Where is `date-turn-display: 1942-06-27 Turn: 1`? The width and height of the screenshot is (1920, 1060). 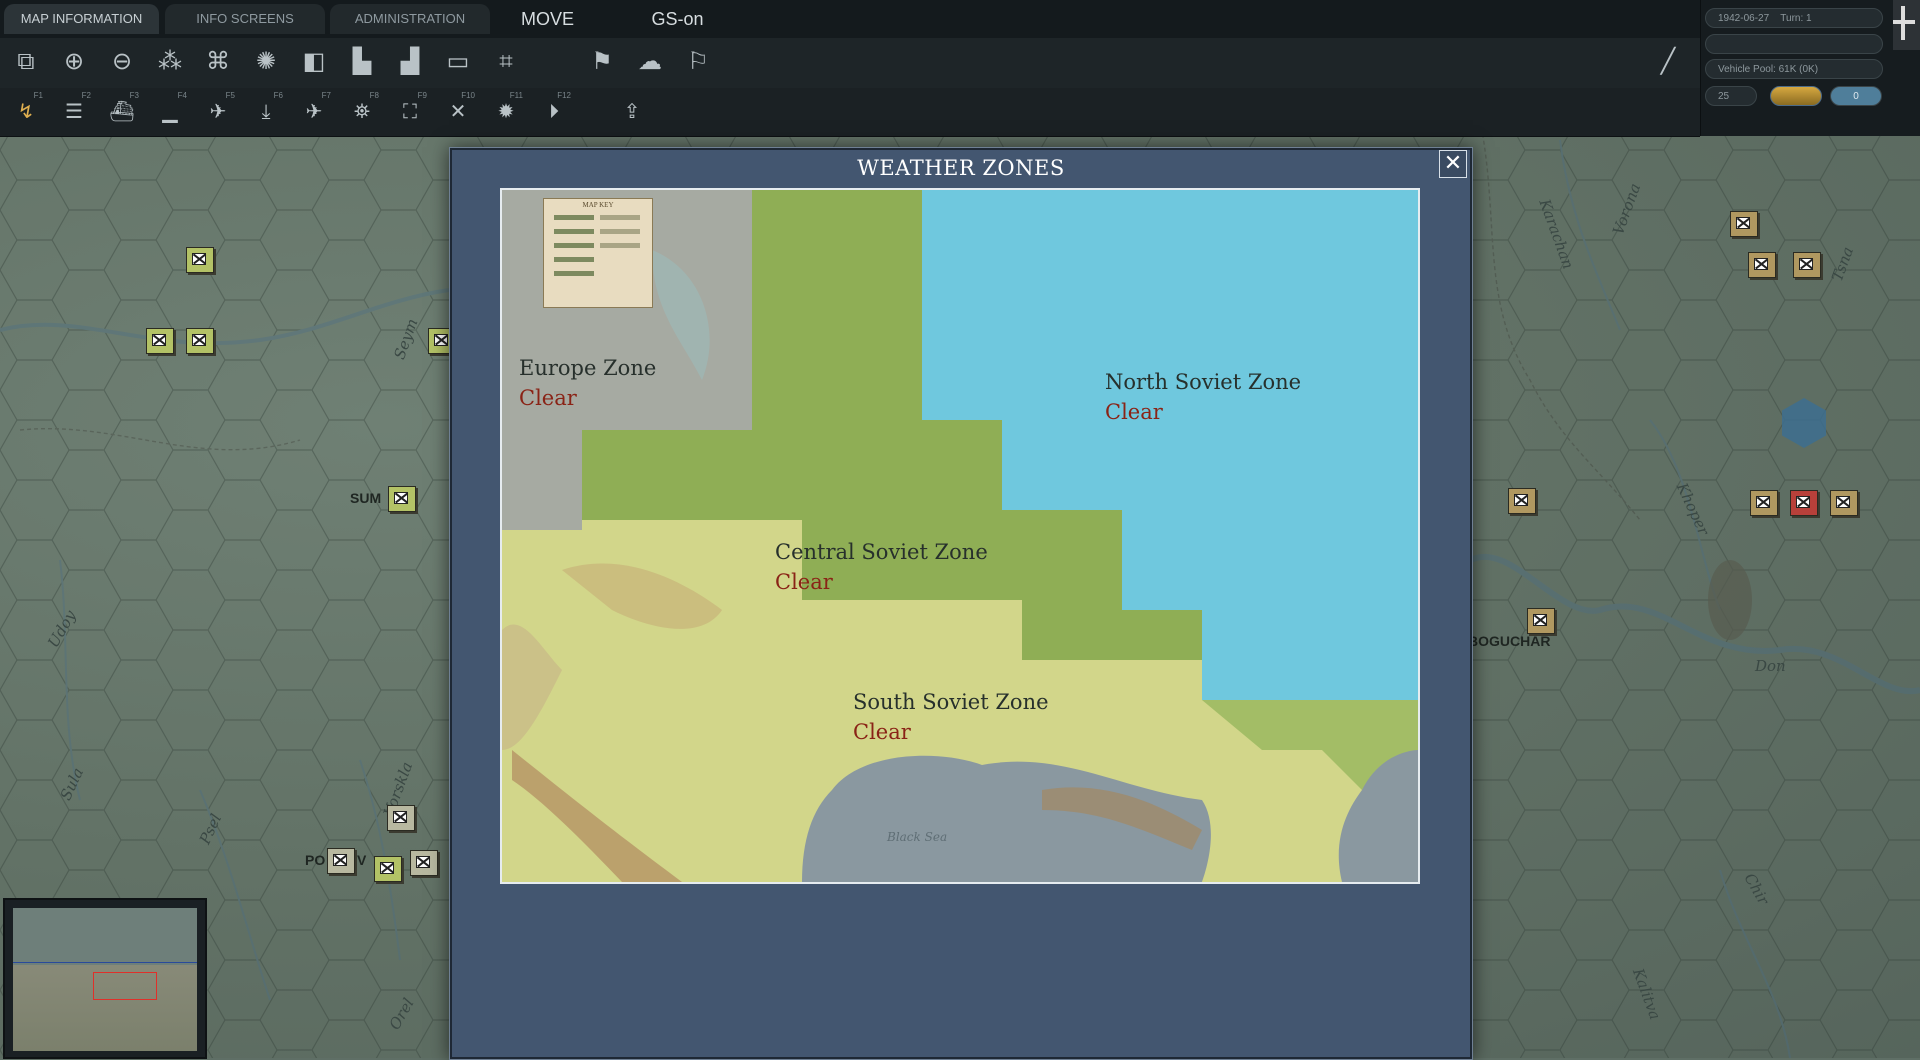 date-turn-display: 1942-06-27 Turn: 1 is located at coordinates (1794, 18).